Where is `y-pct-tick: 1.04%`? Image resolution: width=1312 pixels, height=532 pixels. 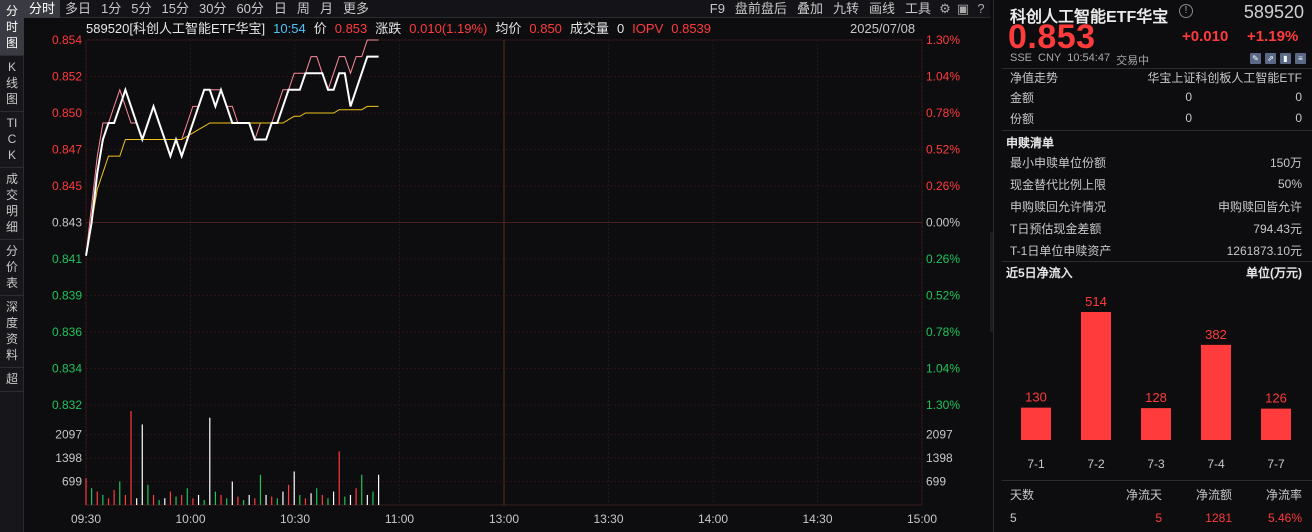 y-pct-tick: 1.04% is located at coordinates (943, 77).